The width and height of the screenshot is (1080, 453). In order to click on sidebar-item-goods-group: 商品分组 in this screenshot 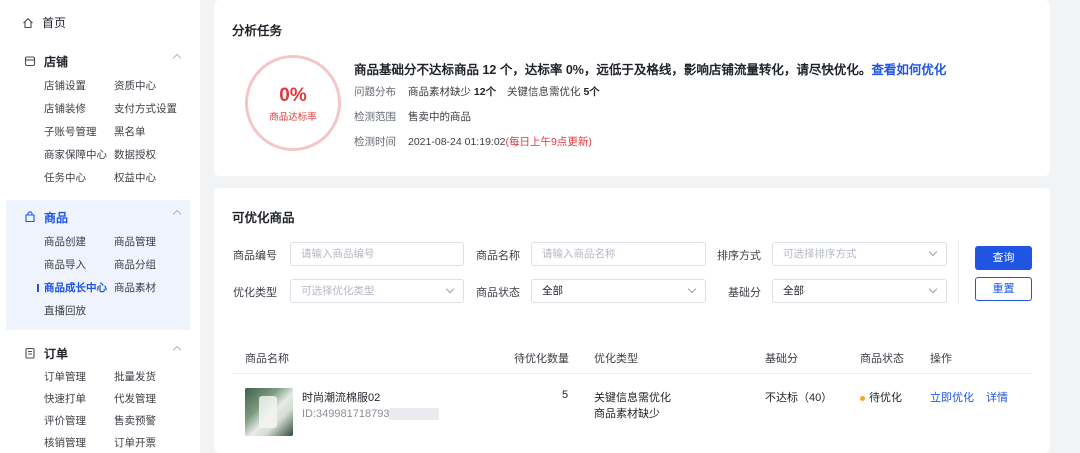, I will do `click(135, 264)`.